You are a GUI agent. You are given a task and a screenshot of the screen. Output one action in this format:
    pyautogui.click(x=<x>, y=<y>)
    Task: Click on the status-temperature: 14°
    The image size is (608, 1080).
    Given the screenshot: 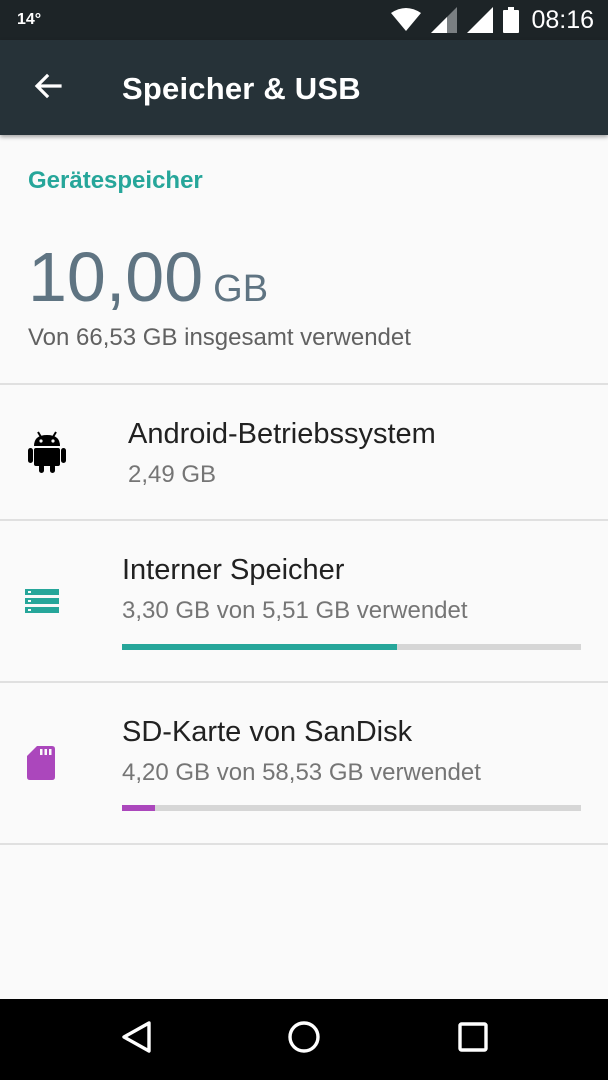 What is the action you would take?
    pyautogui.click(x=29, y=19)
    